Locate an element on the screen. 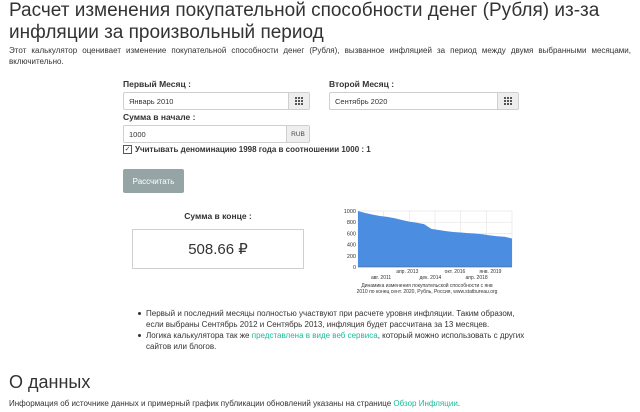 The image size is (640, 412). x-tick-label: дек. 2014 is located at coordinates (430, 278).